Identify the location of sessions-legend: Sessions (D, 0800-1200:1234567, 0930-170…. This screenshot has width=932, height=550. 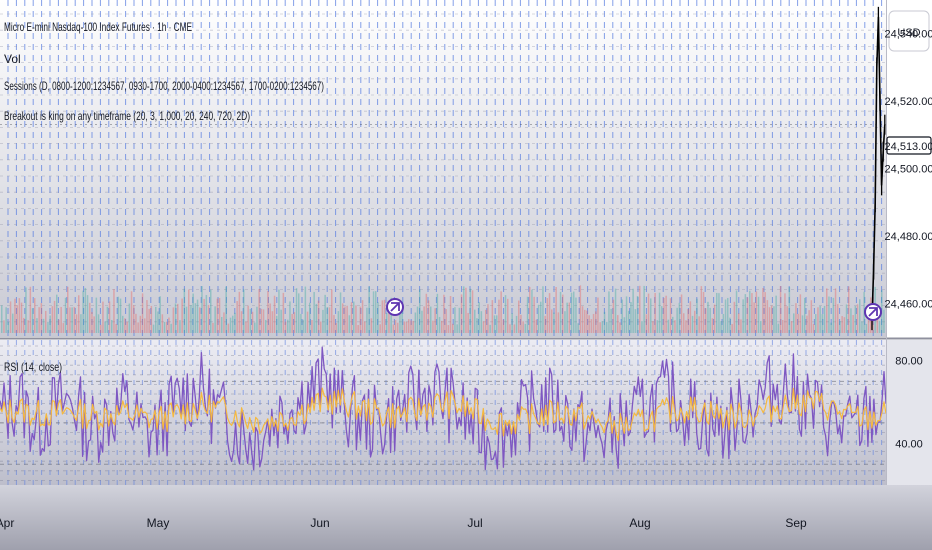
(164, 86).